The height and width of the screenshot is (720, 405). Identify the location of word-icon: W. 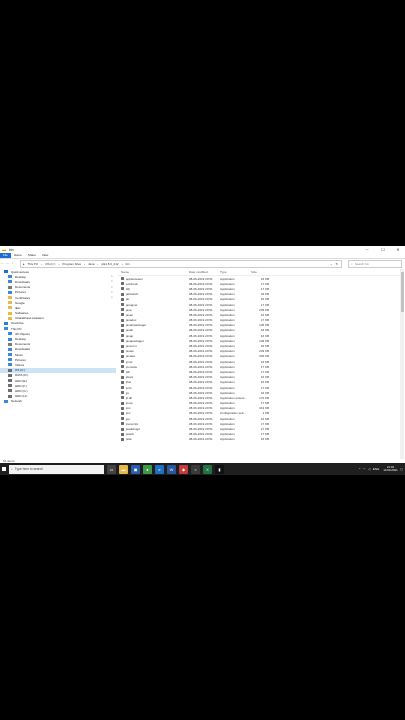
(171, 469).